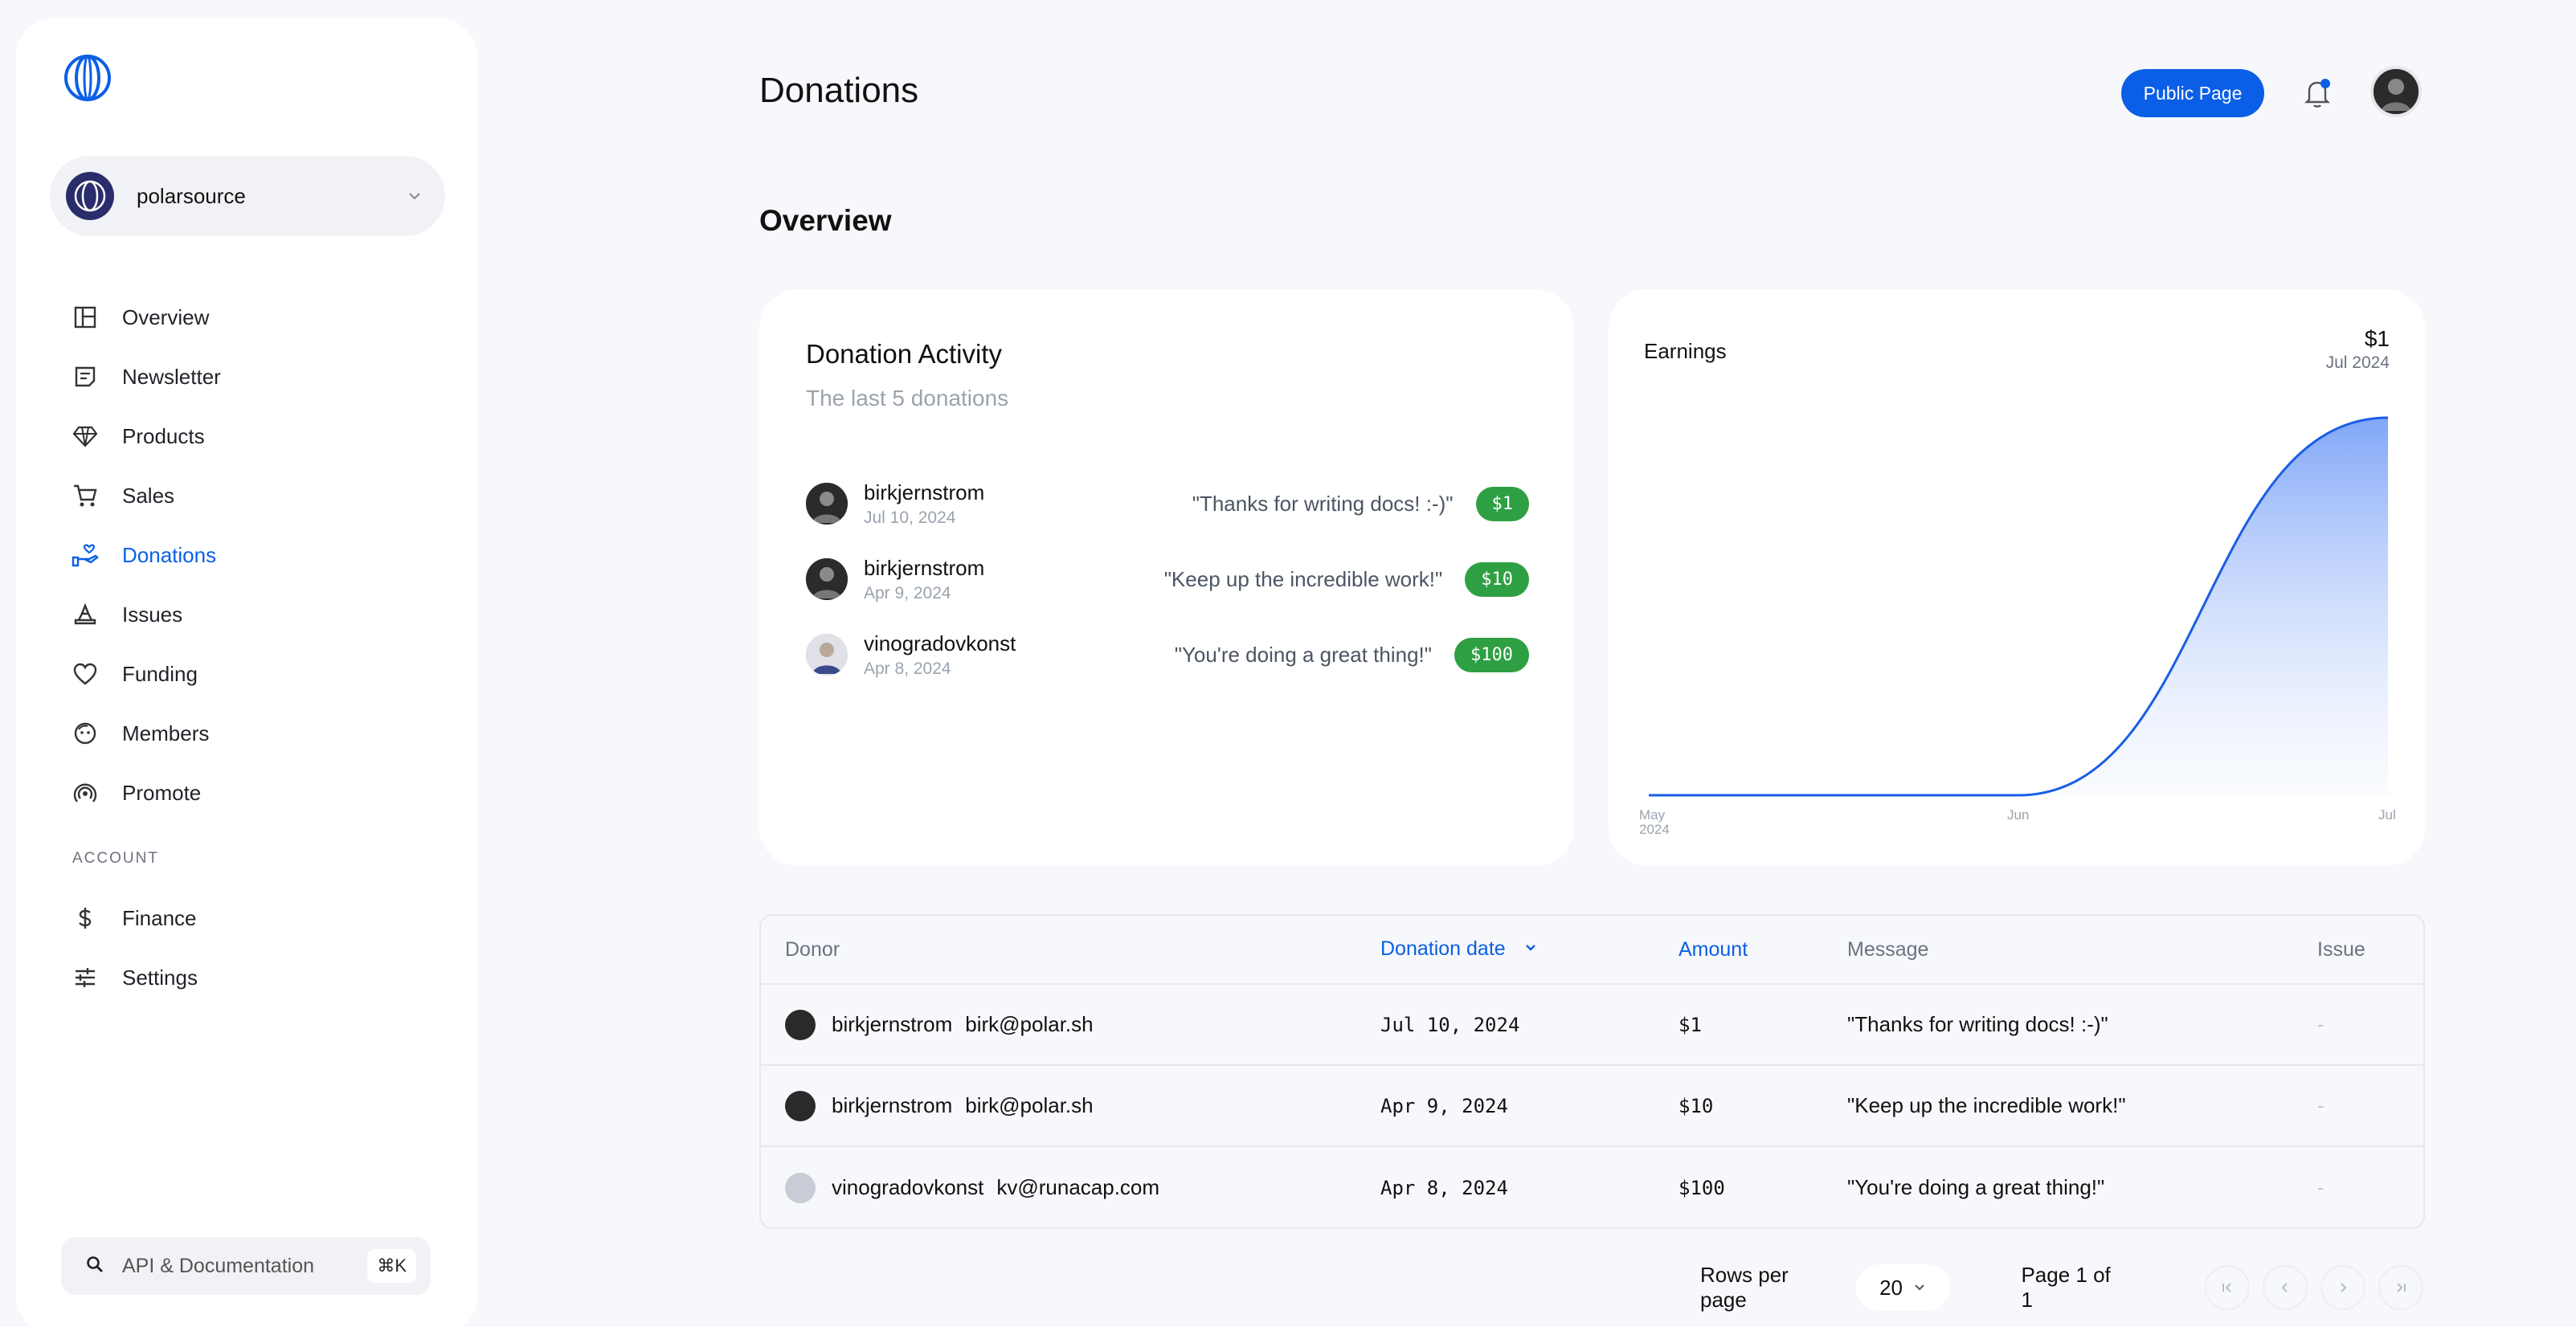 The image size is (2576, 1327). I want to click on sidebar-item-label: Promote, so click(162, 792).